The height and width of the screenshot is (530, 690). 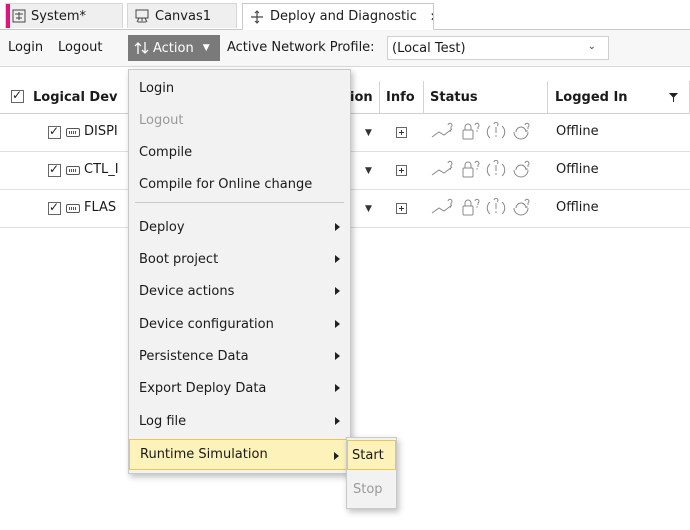 I want to click on menu-separator, so click(x=239, y=202).